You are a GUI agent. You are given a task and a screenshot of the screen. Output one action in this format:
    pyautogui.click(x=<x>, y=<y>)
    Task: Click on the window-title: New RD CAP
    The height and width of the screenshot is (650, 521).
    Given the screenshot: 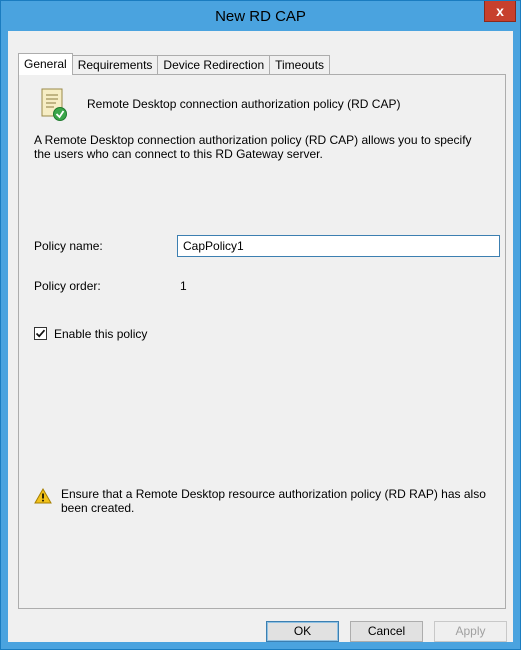 What is the action you would take?
    pyautogui.click(x=260, y=16)
    